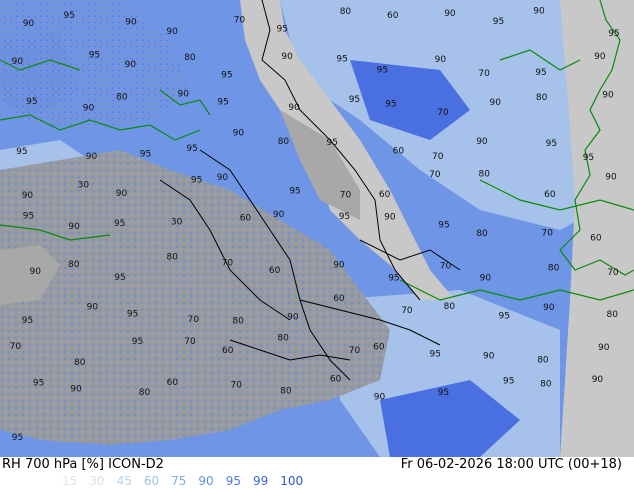  I want to click on legend-value-100: 100, so click(292, 481).